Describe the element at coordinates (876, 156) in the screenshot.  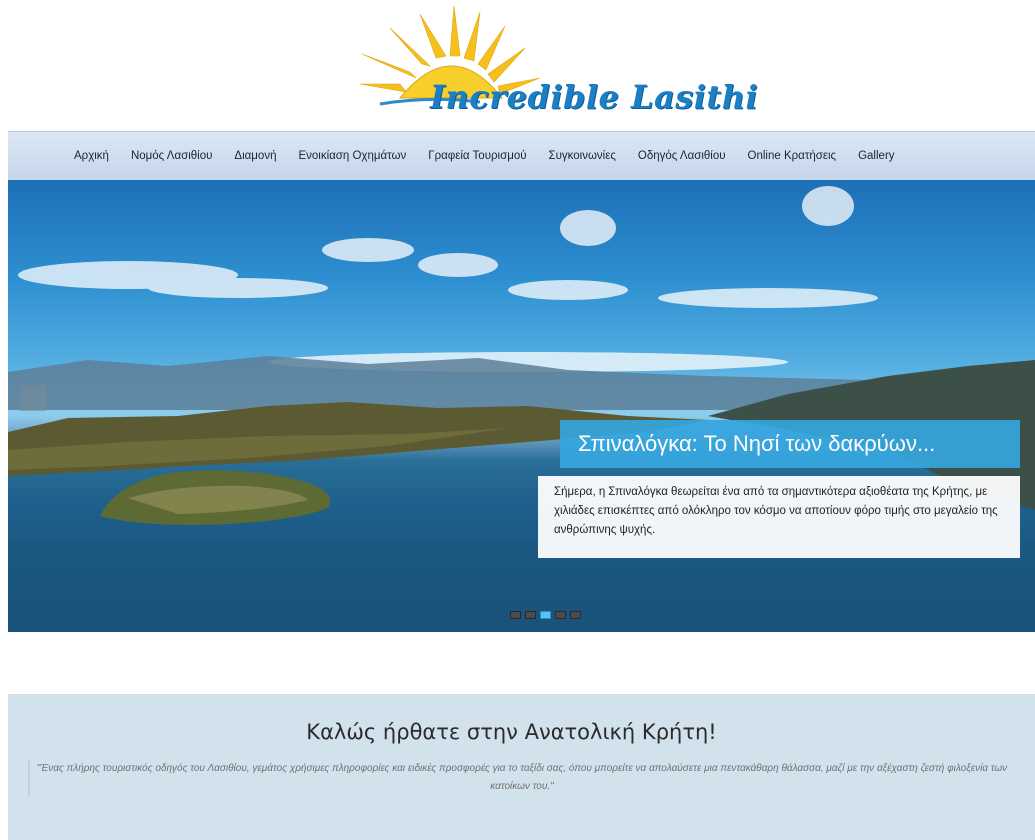
I see `nav-item-gallery: Gallery` at that location.